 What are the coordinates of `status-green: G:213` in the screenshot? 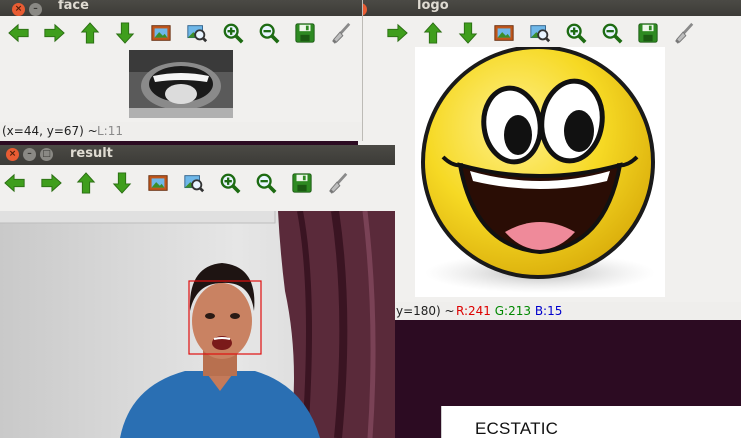 It's located at (512, 311).